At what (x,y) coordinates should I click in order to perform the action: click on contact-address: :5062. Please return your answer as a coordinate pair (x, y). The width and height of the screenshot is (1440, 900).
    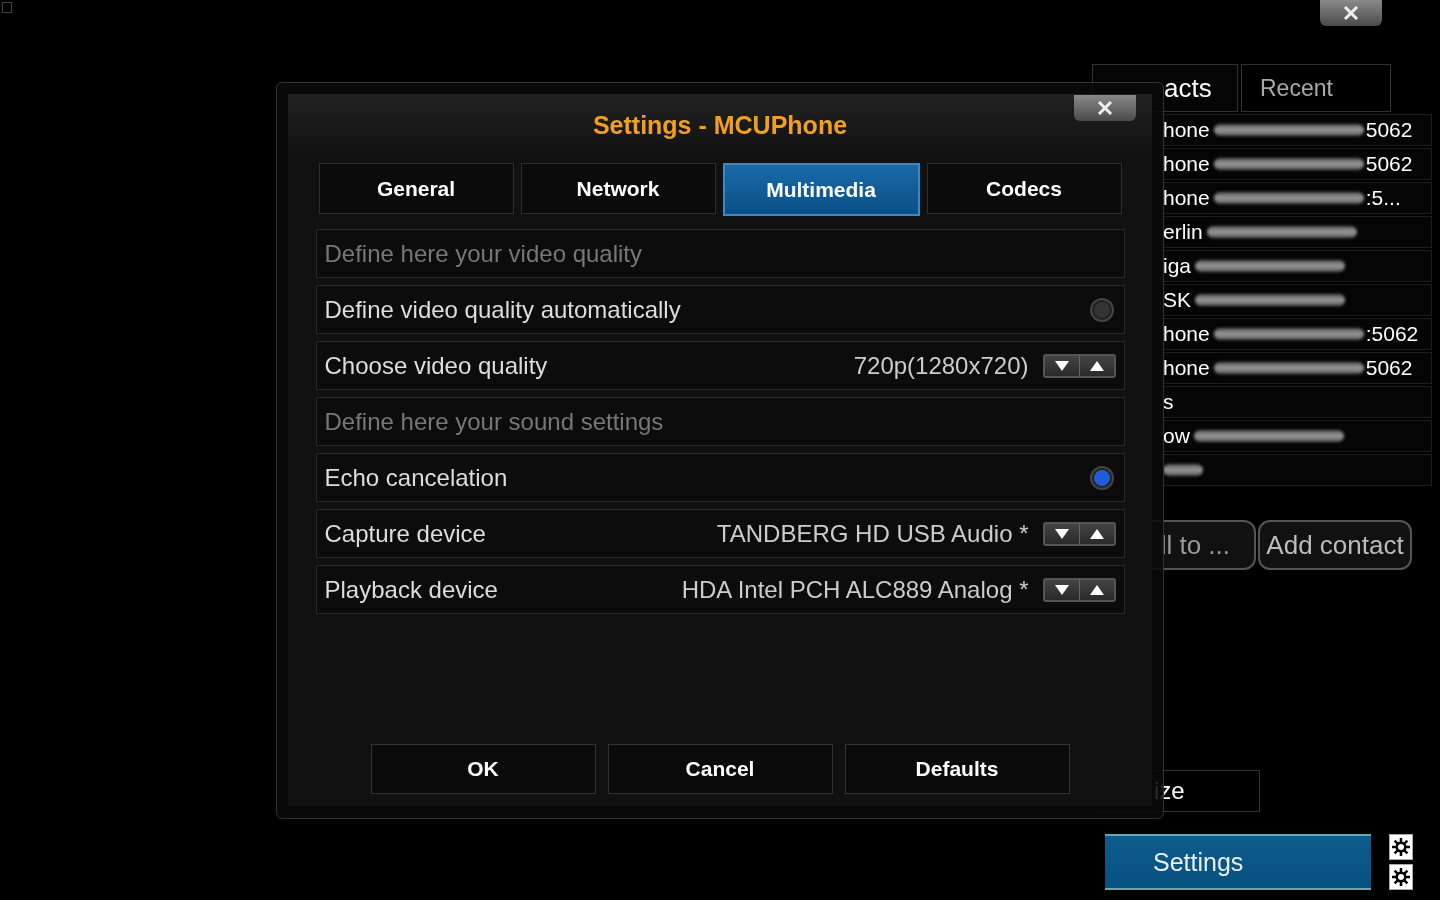
    Looking at the image, I should click on (1392, 334).